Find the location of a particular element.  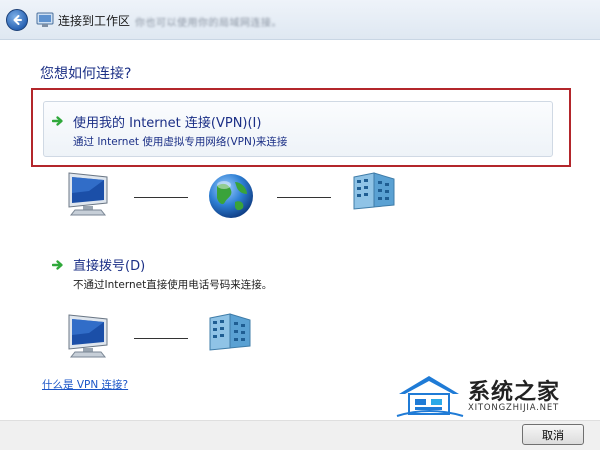

watermark-url: XITONGZHIJIA.NET is located at coordinates (513, 408).